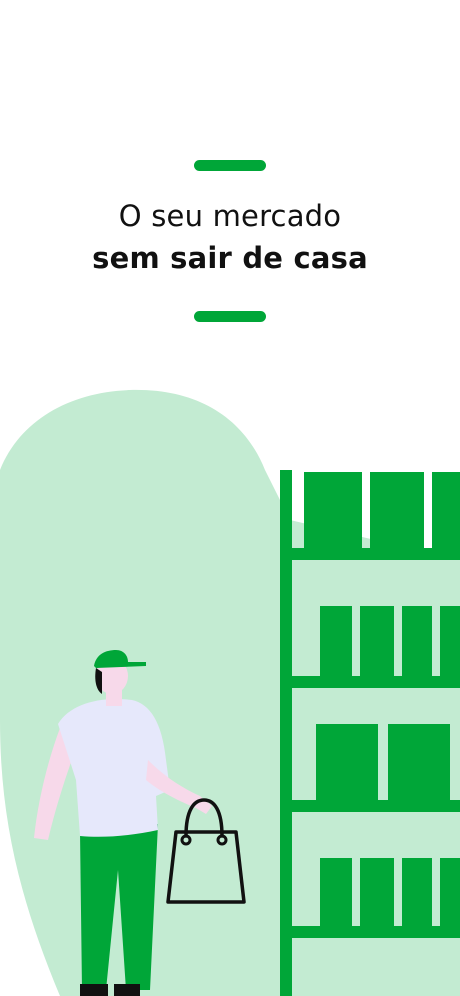 The image size is (460, 996). What do you see at coordinates (230, 238) in the screenshot?
I see `headline: O seu mercado sem sair de casa` at bounding box center [230, 238].